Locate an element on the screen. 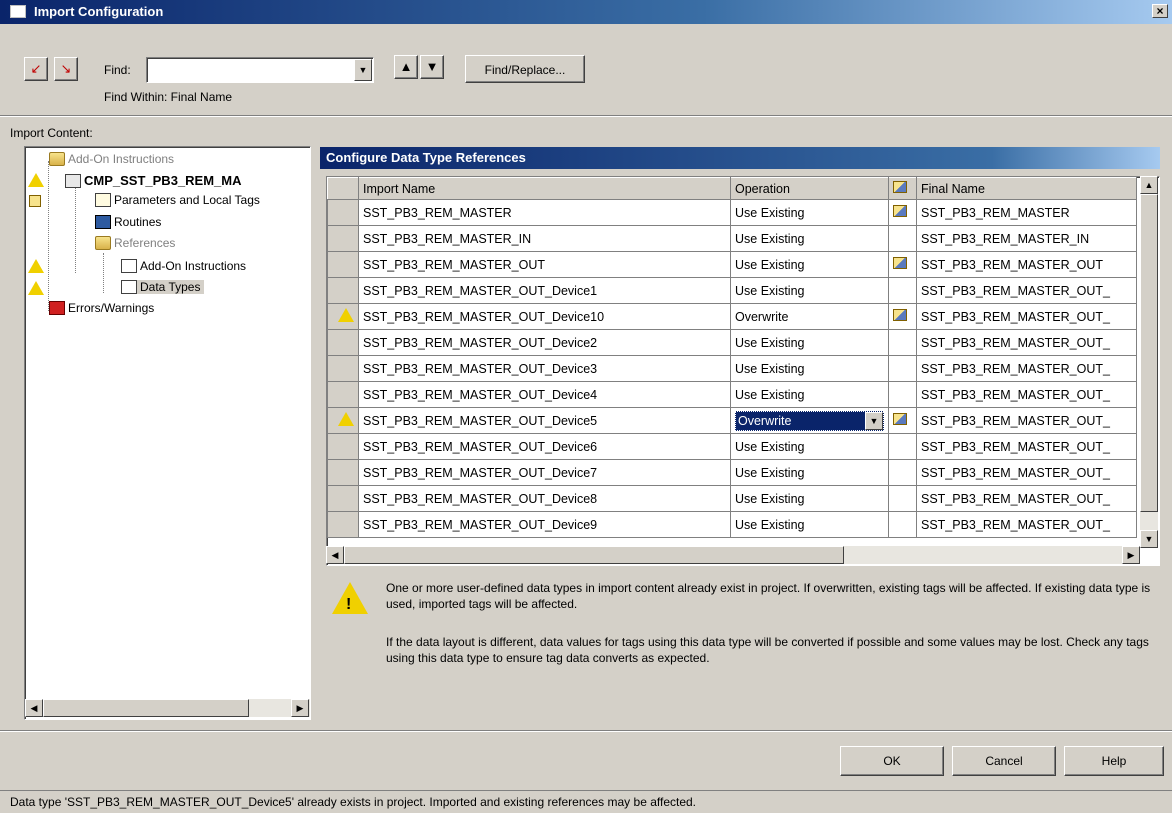 This screenshot has width=1172, height=813. operation-dropdown: Overwrite ▼ is located at coordinates (809, 420).